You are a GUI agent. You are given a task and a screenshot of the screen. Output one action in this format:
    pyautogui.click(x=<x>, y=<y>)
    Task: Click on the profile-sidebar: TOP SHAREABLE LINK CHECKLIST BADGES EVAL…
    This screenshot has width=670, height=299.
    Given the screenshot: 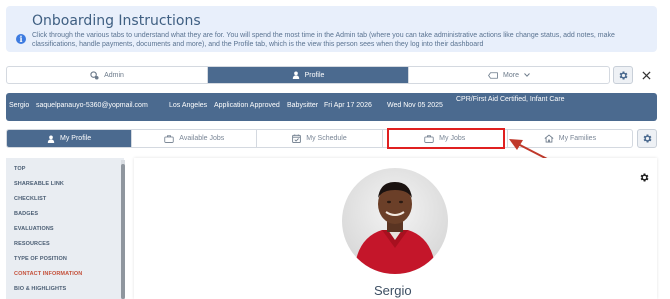 What is the action you would take?
    pyautogui.click(x=65, y=228)
    